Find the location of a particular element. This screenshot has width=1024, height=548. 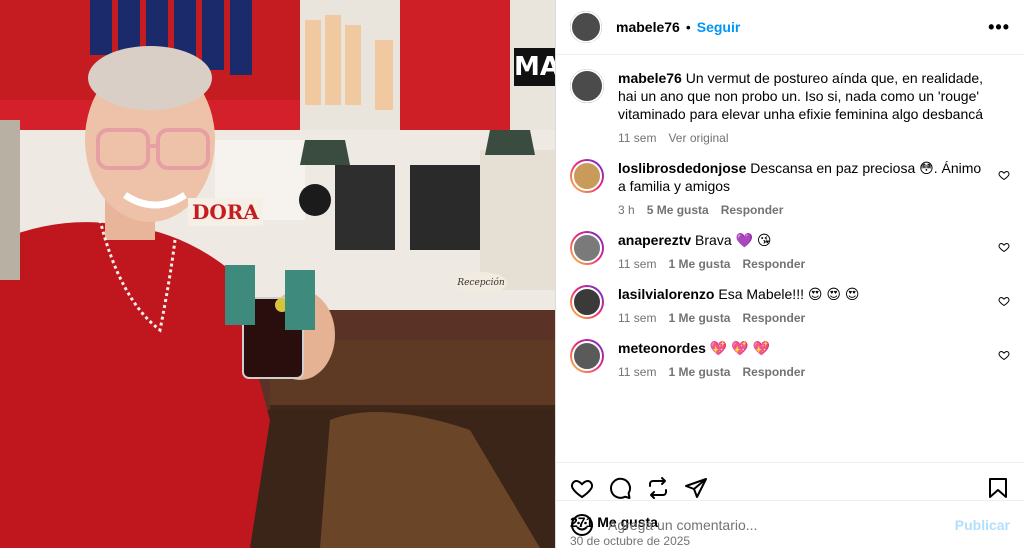

commenter-username: anapereztv is located at coordinates (654, 240).